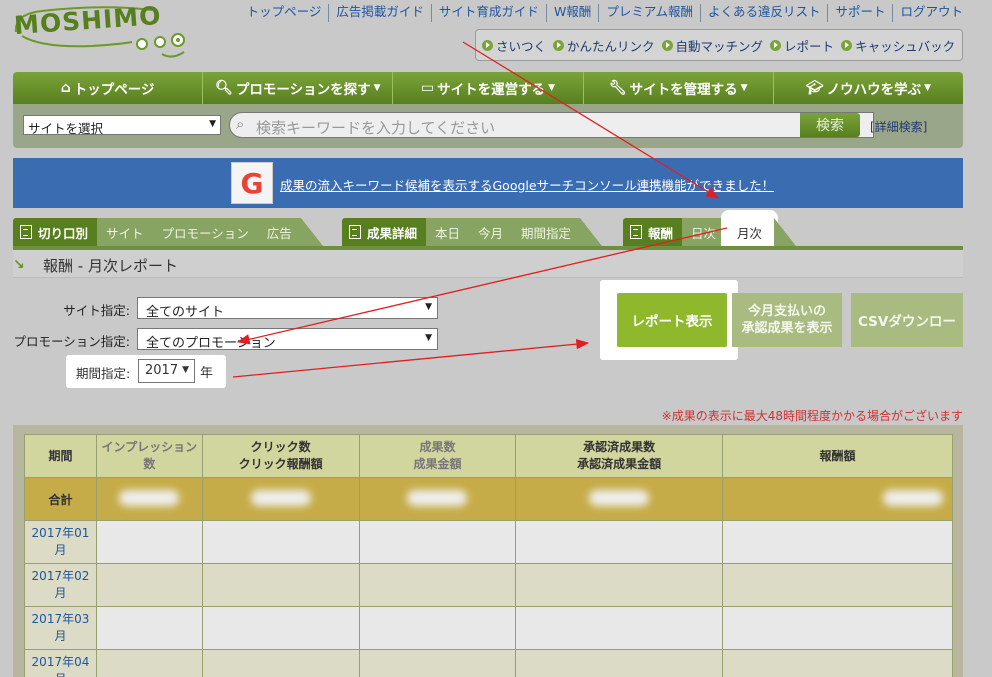  Describe the element at coordinates (907, 320) in the screenshot. I see `csv-download-button: CSVダウンロー` at that location.